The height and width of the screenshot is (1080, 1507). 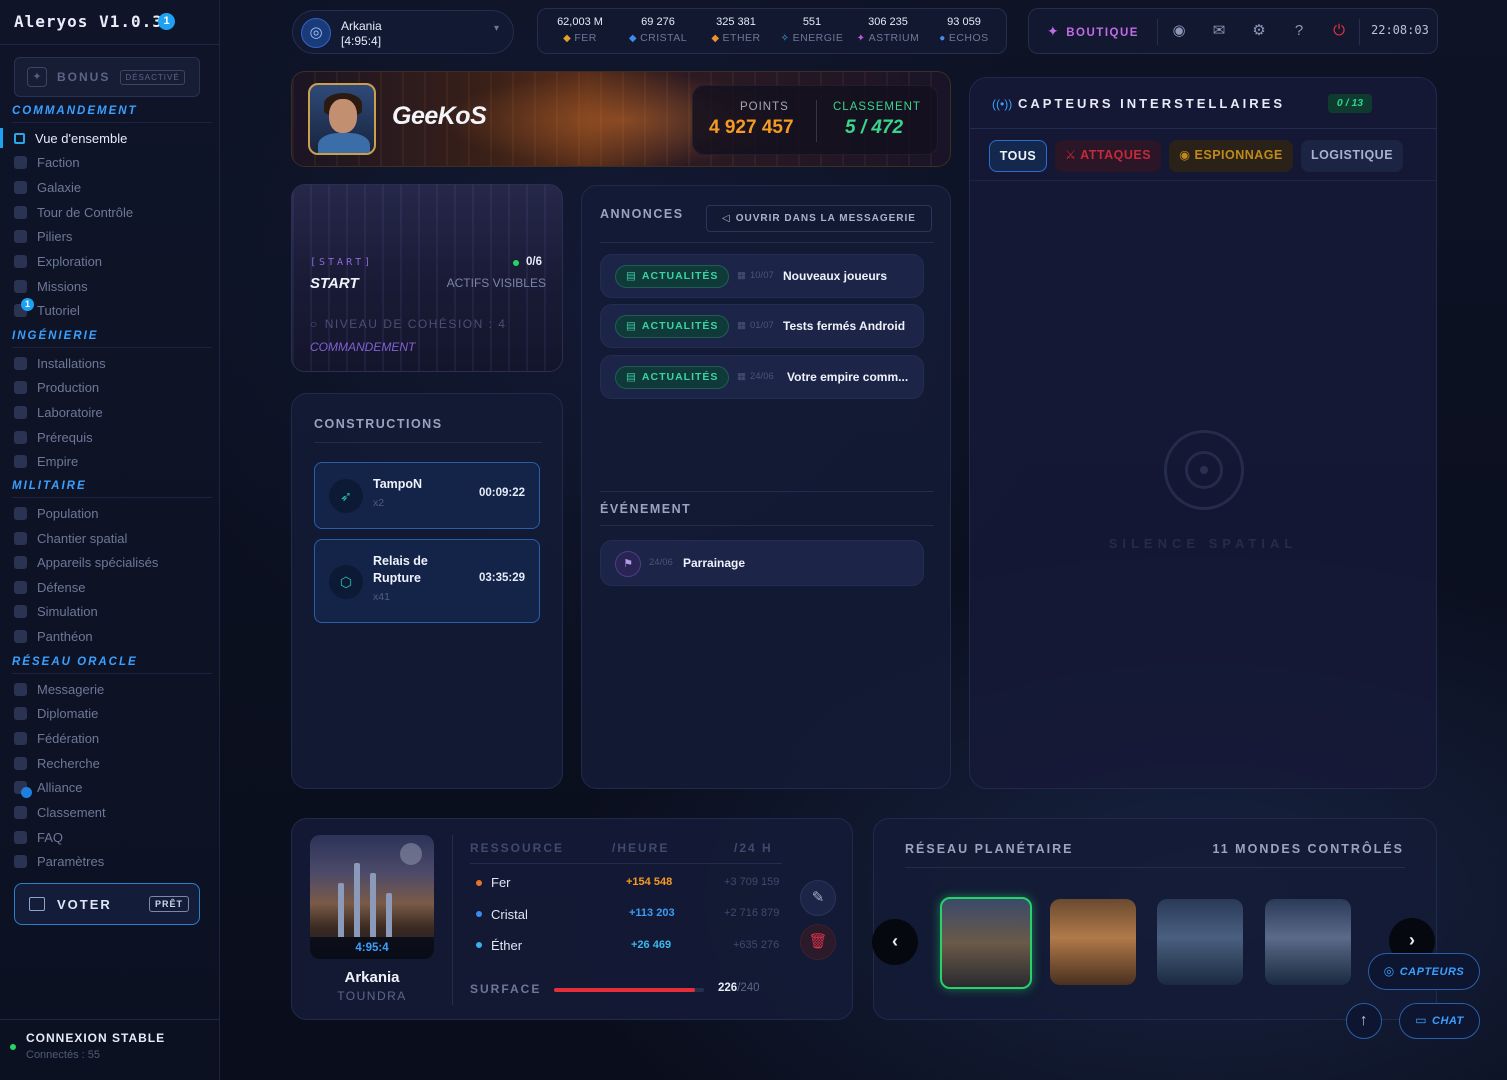 What do you see at coordinates (762, 326) in the screenshot?
I see `announcement-item: ▤ ACTUALITÉS ▦ 01/07 Tests fermés Android` at bounding box center [762, 326].